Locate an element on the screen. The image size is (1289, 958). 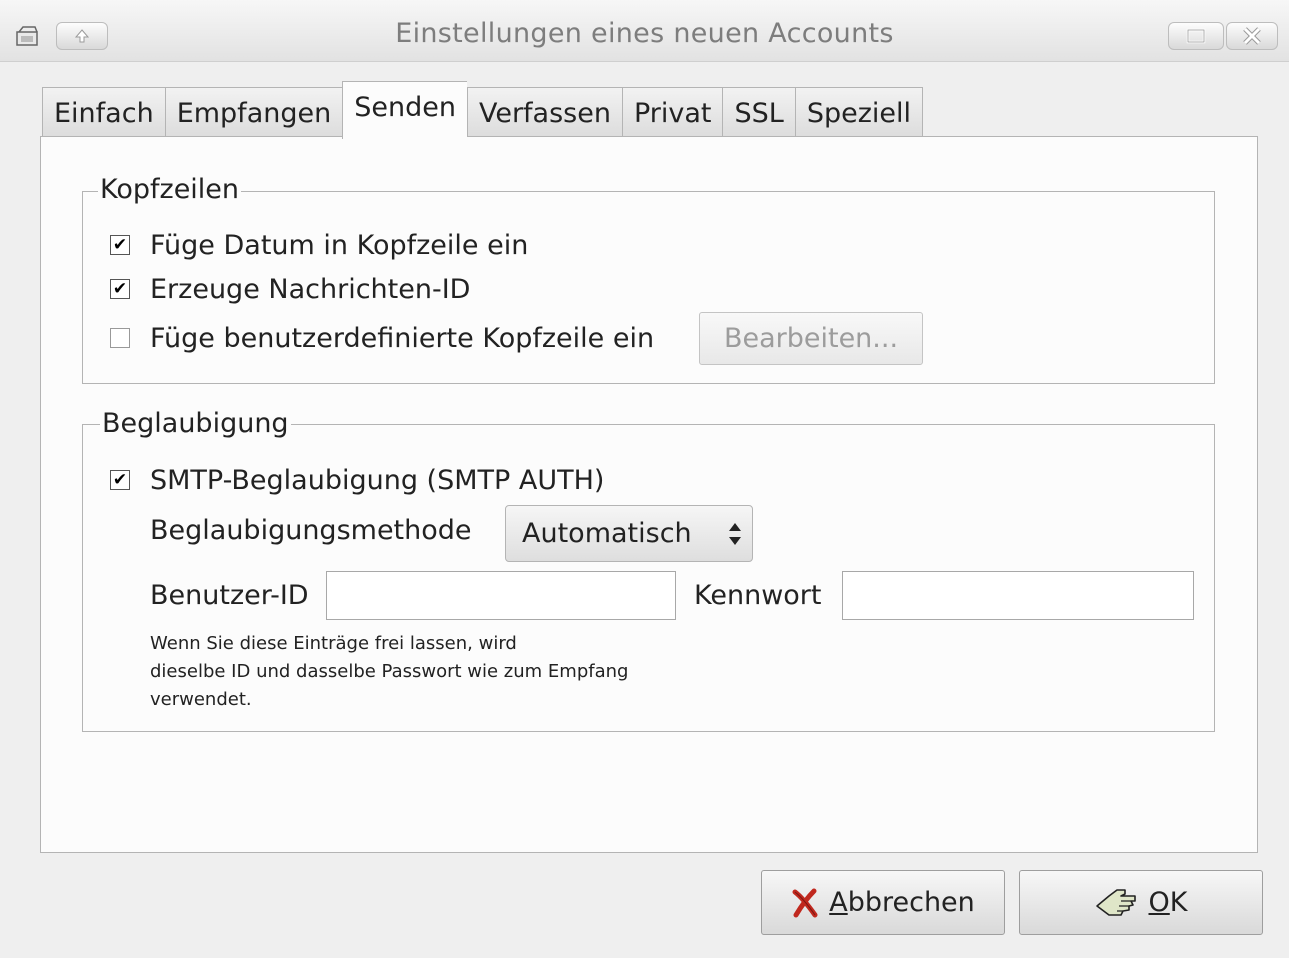
auth-method-value: Automatisch is located at coordinates (607, 533).